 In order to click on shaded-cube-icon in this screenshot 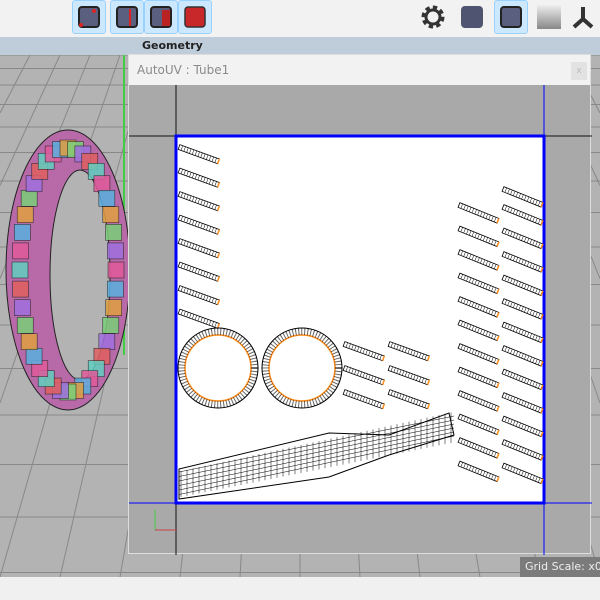, I will do `click(472, 17)`.